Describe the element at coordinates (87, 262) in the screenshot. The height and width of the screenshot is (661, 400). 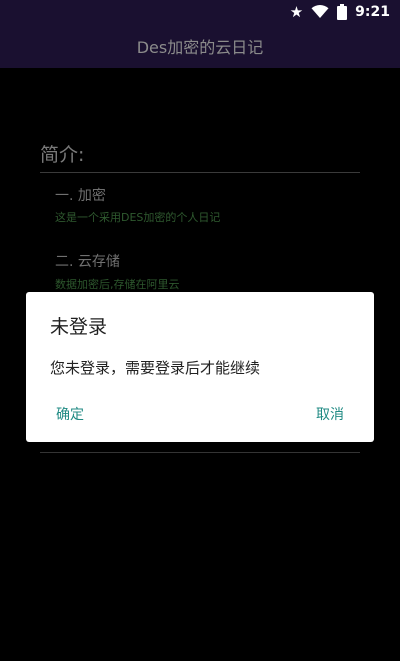
I see `feature-title-cloud-storage: 二. 云存储` at that location.